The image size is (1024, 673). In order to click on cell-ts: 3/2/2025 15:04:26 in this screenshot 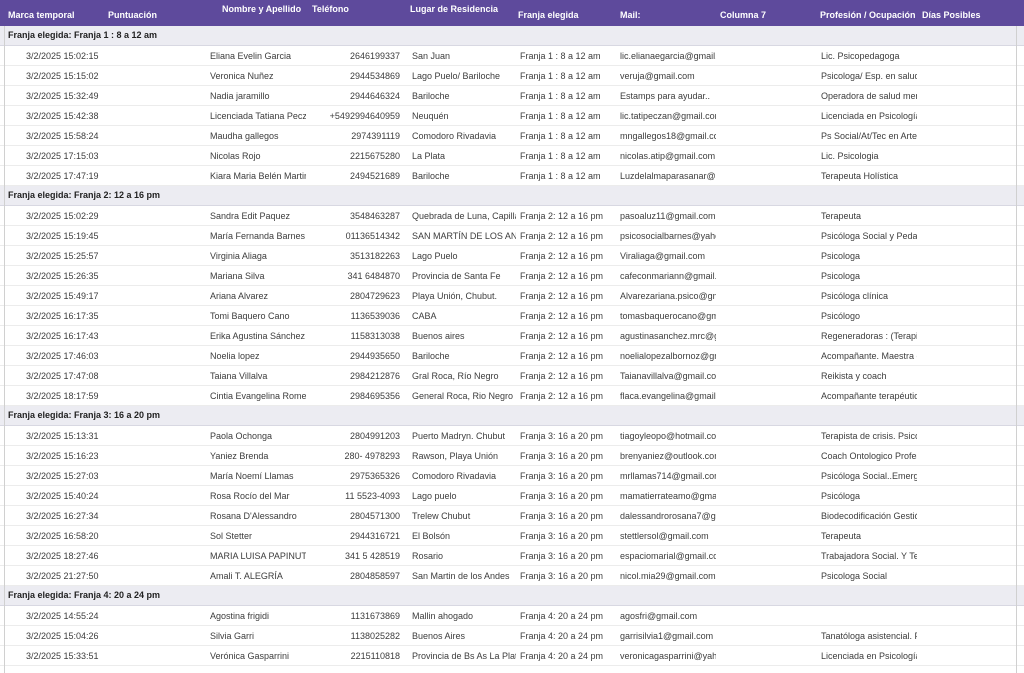, I will do `click(106, 636)`.